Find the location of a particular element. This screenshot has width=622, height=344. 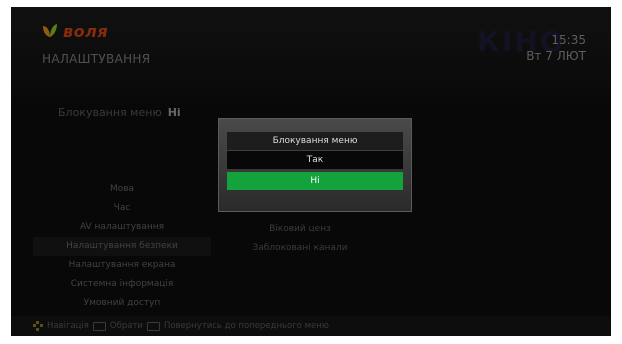

option-yes: Так is located at coordinates (315, 160).